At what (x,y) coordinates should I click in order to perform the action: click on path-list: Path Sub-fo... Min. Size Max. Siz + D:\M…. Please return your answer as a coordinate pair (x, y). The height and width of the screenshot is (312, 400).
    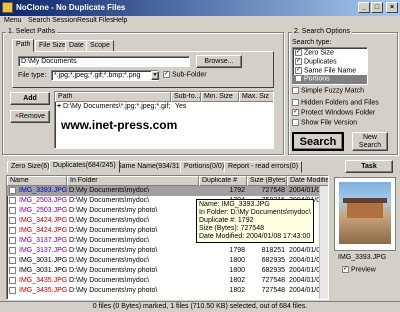
    Looking at the image, I should click on (164, 120).